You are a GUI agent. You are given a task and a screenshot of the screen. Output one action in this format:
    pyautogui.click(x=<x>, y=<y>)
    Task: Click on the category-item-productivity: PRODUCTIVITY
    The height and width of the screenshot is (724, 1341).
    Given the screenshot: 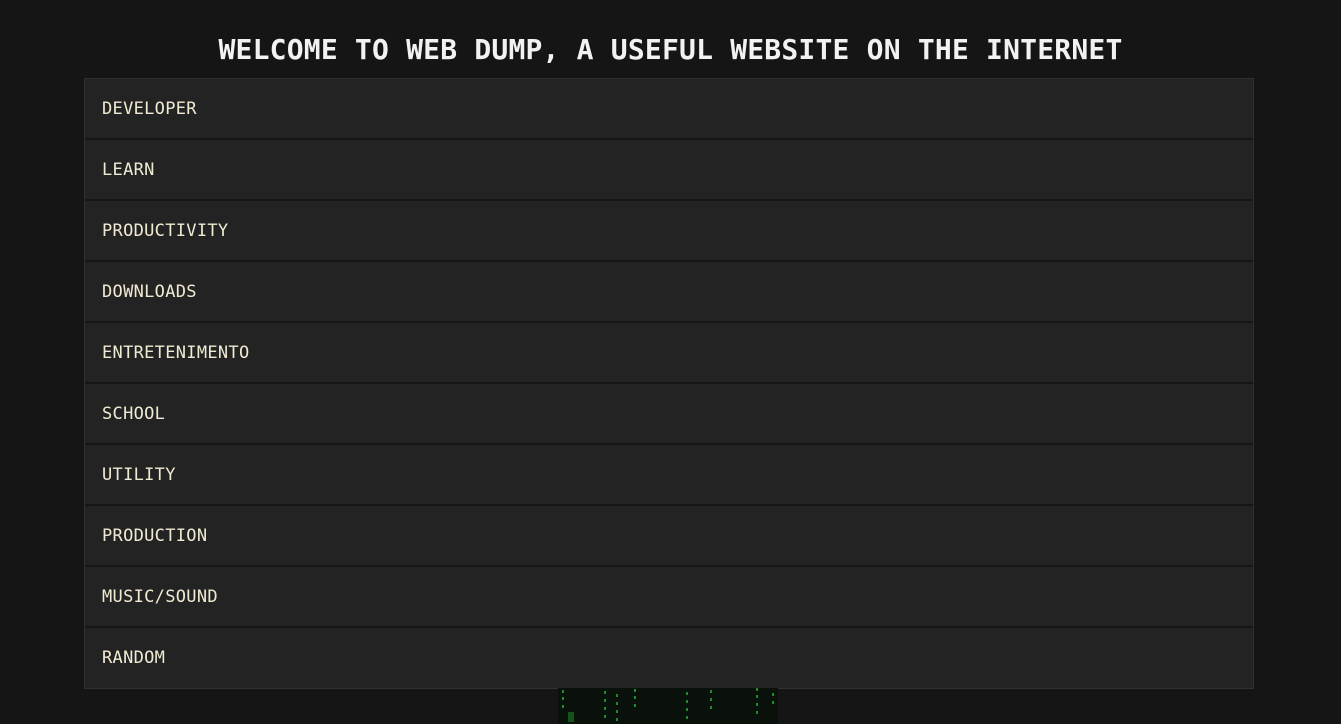 What is the action you would take?
    pyautogui.click(x=669, y=231)
    